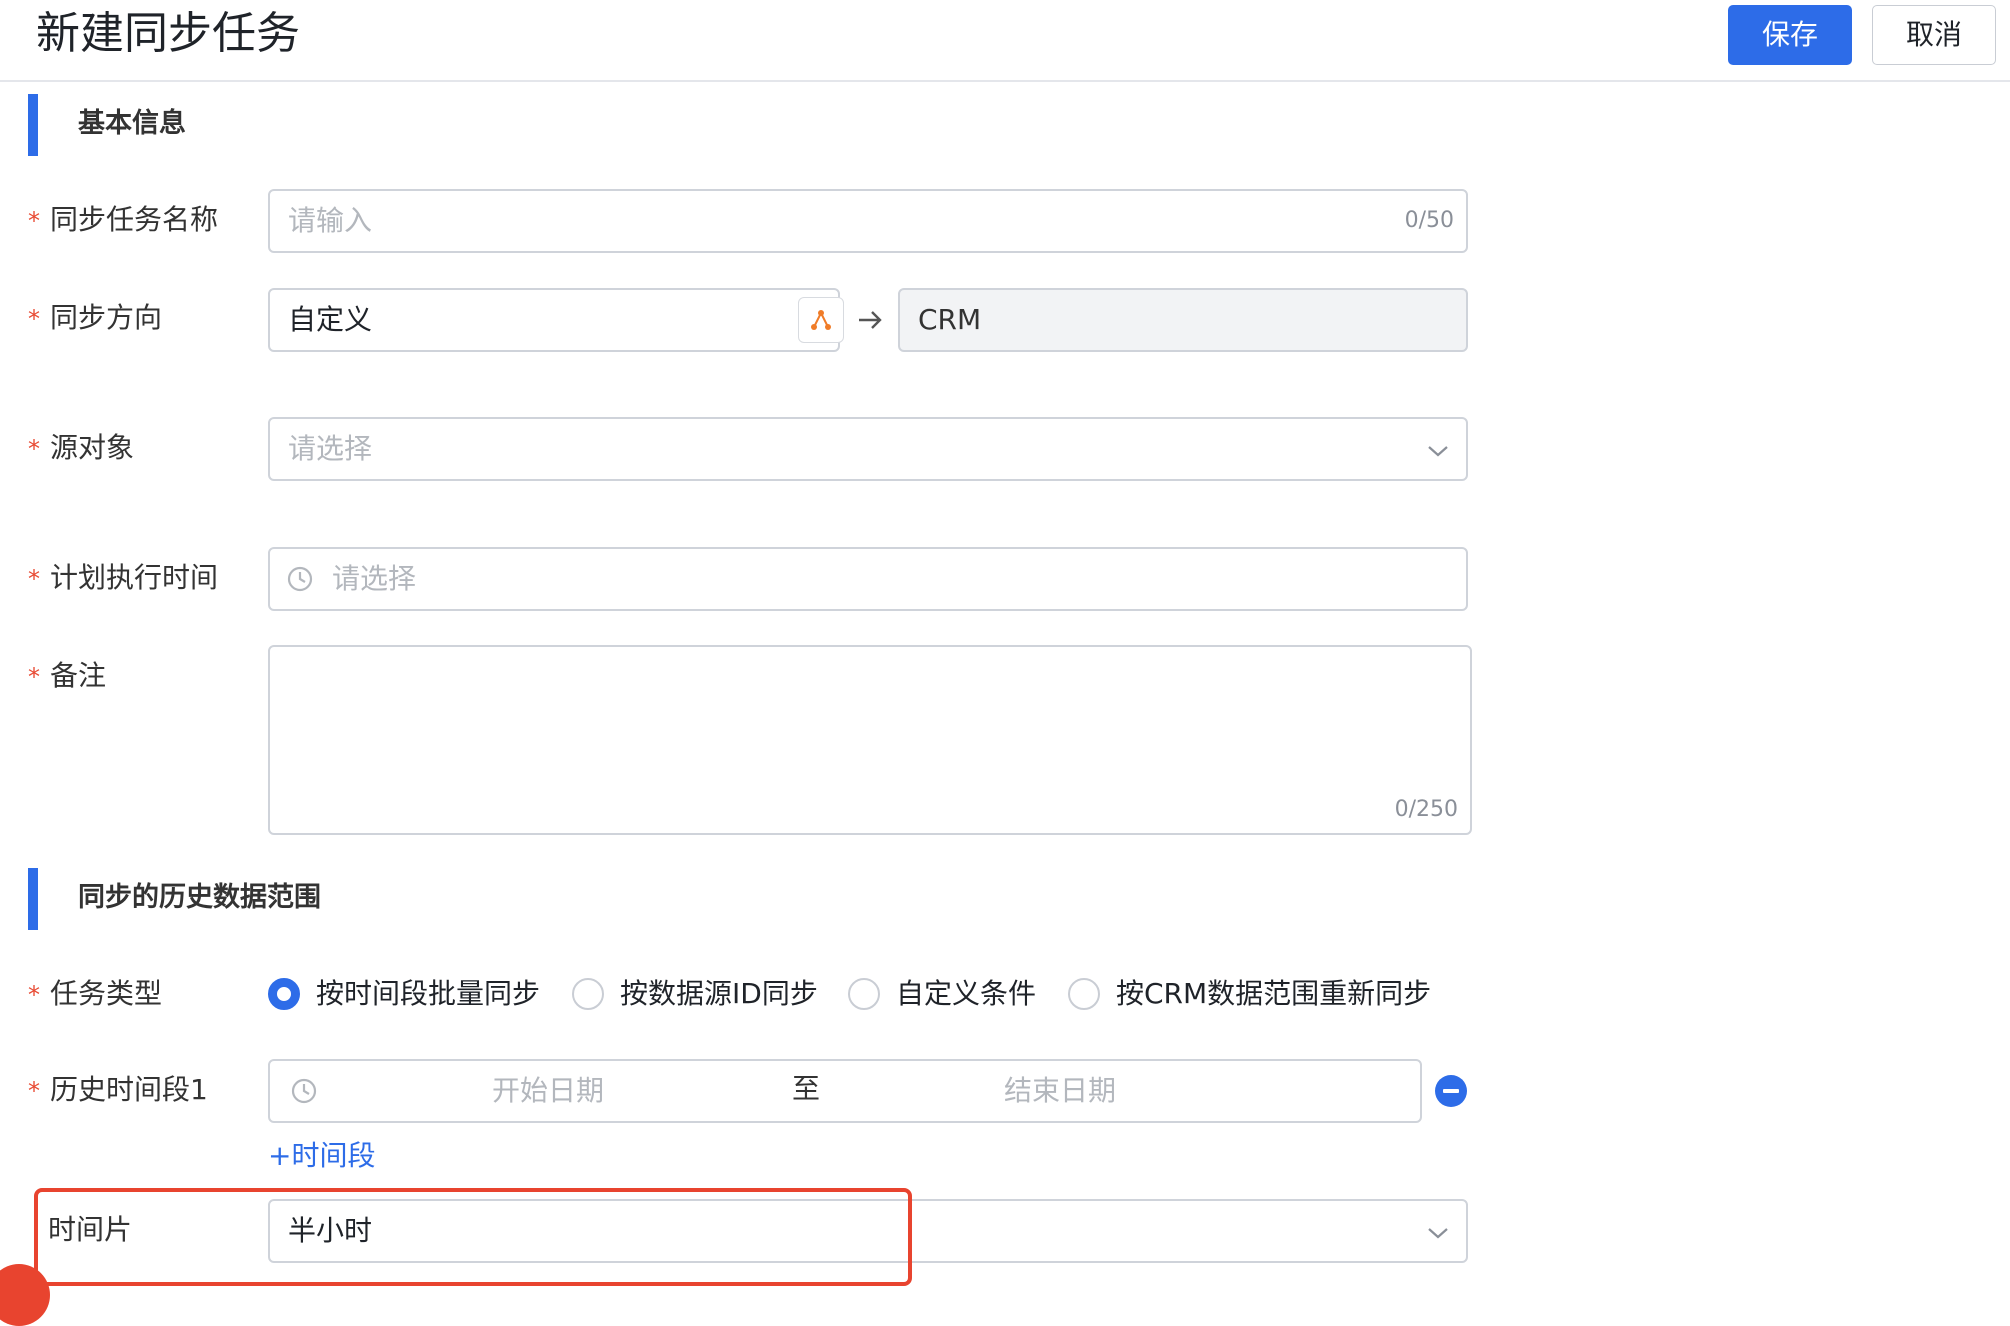 This screenshot has height=1326, width=2010. Describe the element at coordinates (1060, 1091) in the screenshot. I see `history-end-date: 结束日期` at that location.